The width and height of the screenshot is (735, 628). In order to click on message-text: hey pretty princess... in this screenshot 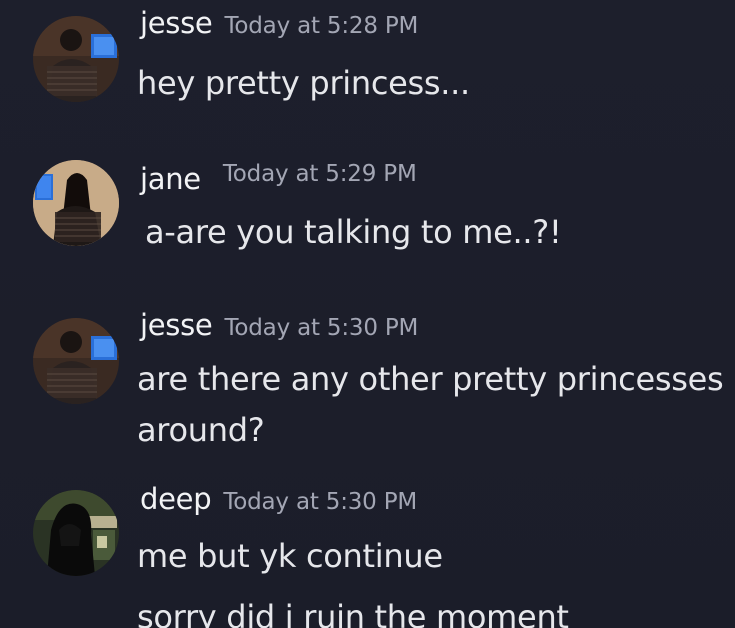, I will do `click(303, 83)`.